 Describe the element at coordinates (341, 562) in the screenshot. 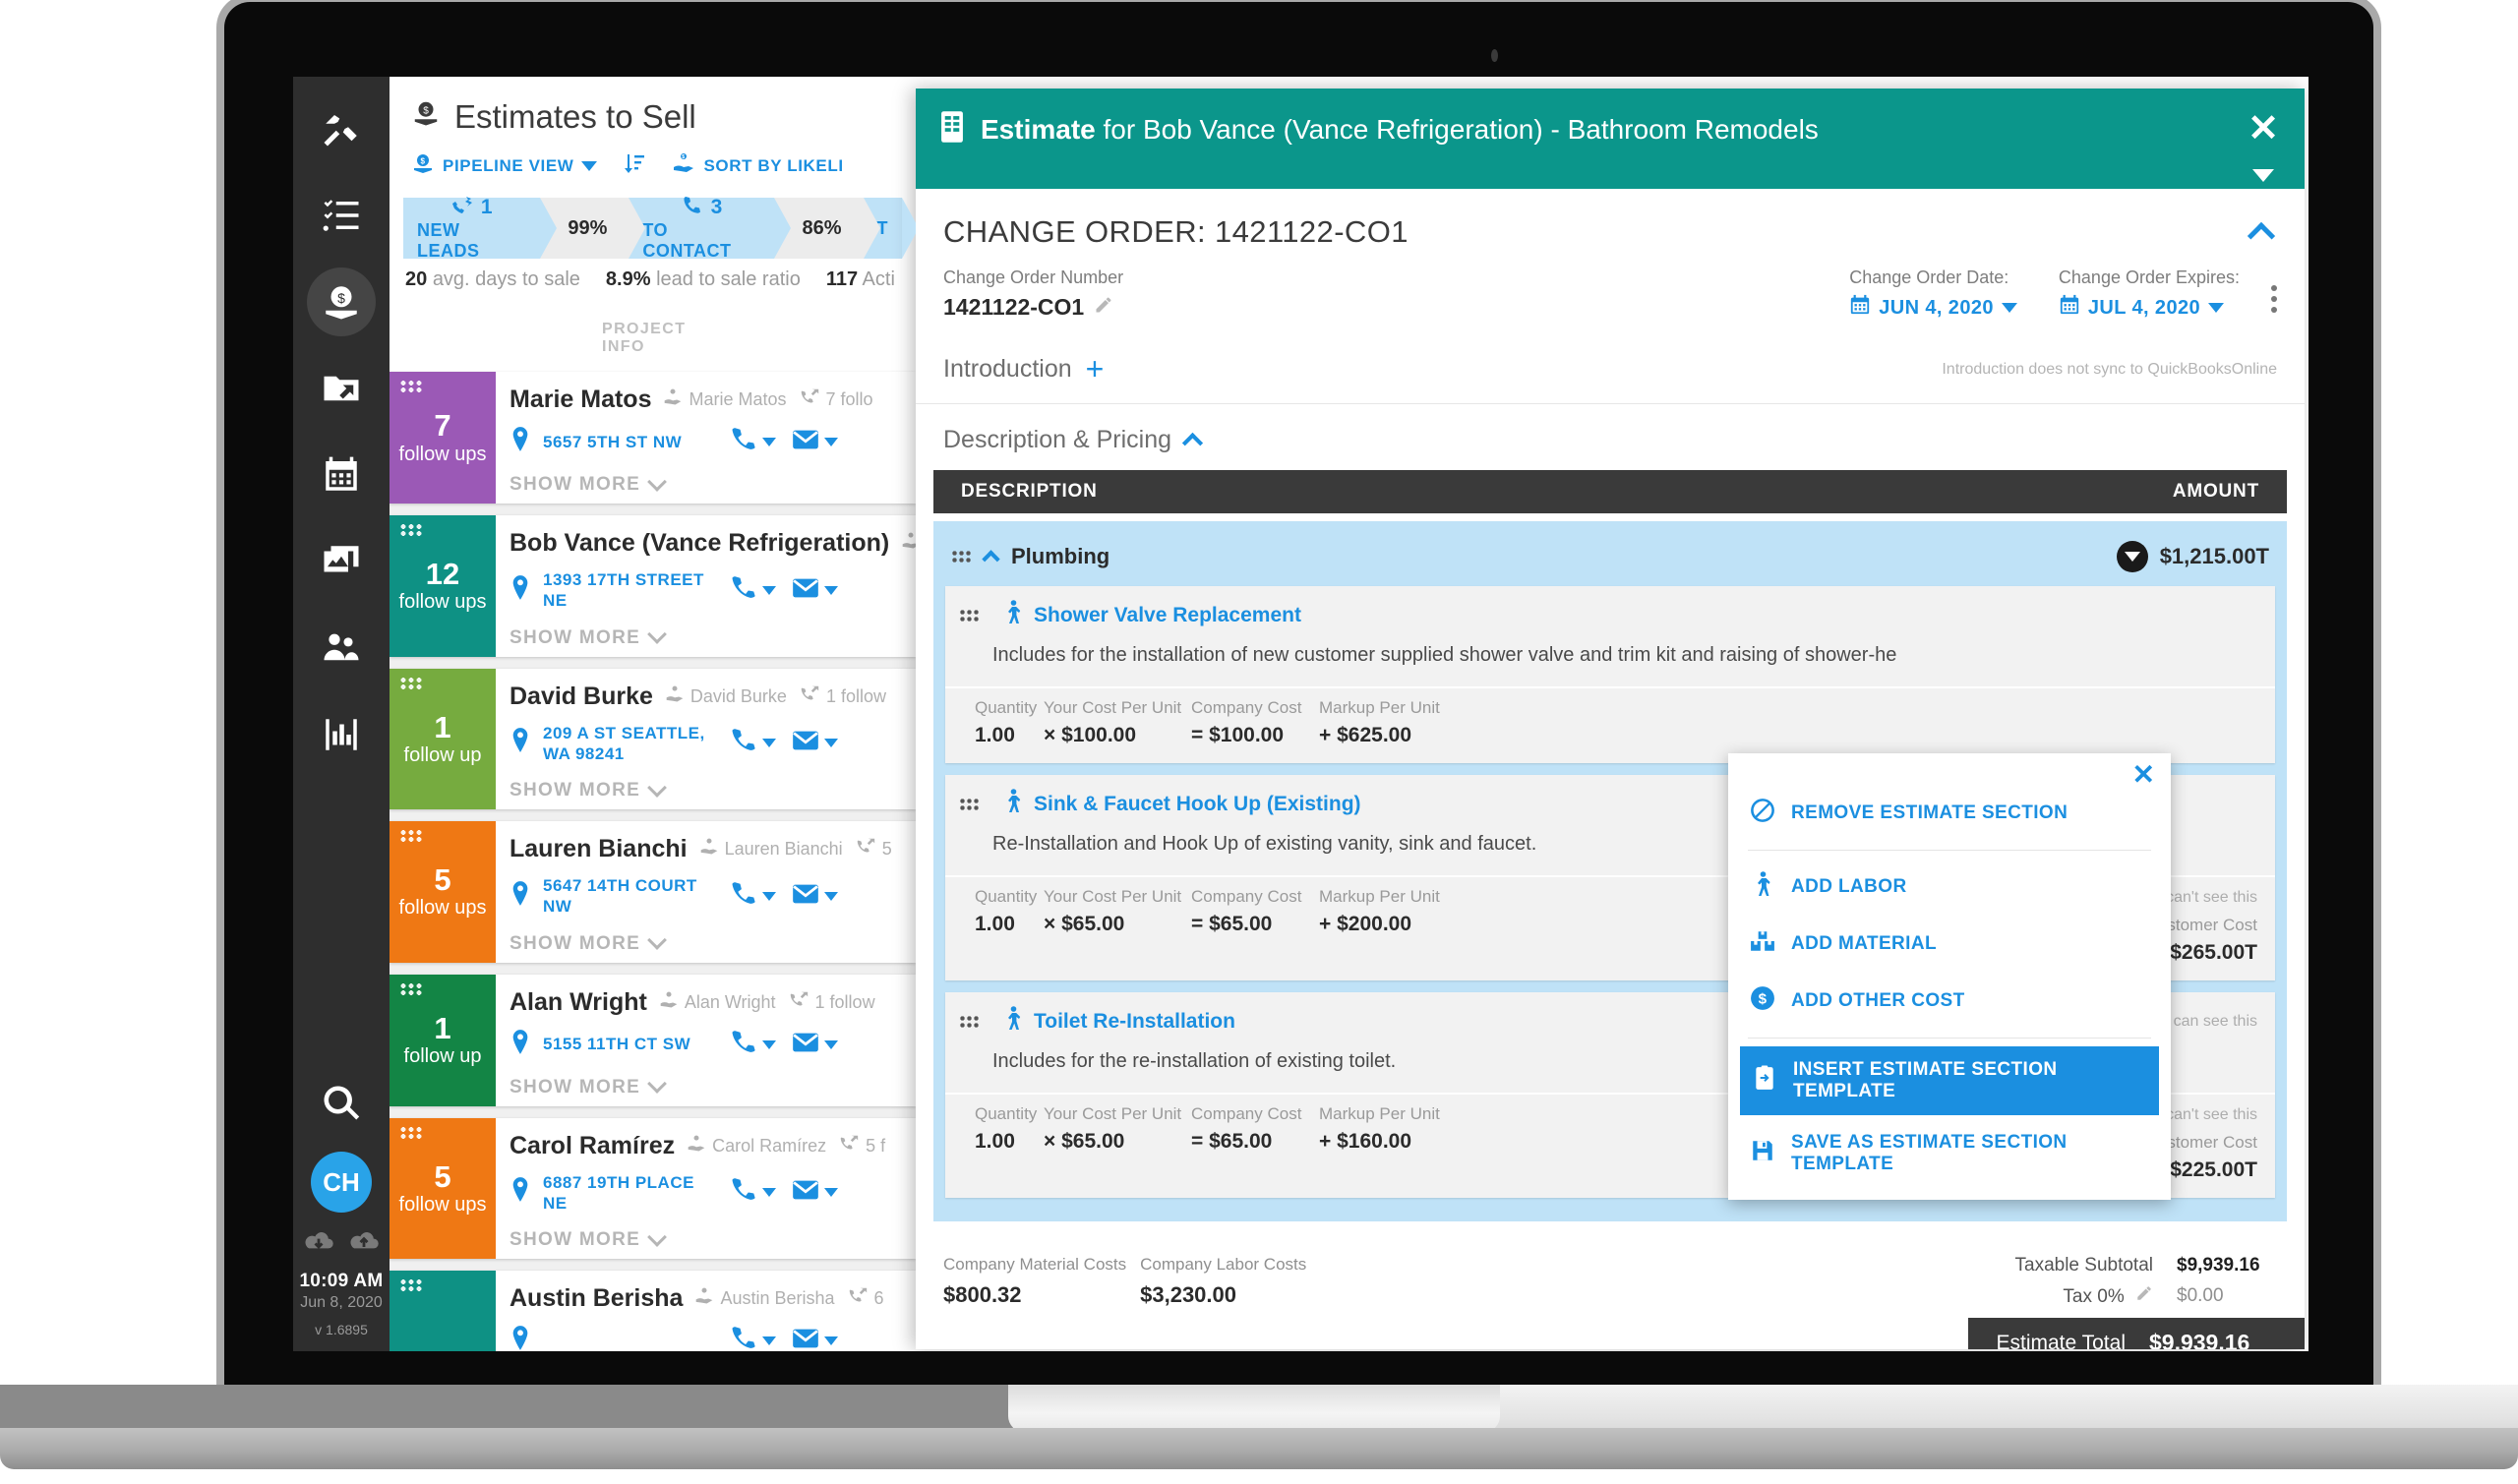

I see `photos-icon` at that location.